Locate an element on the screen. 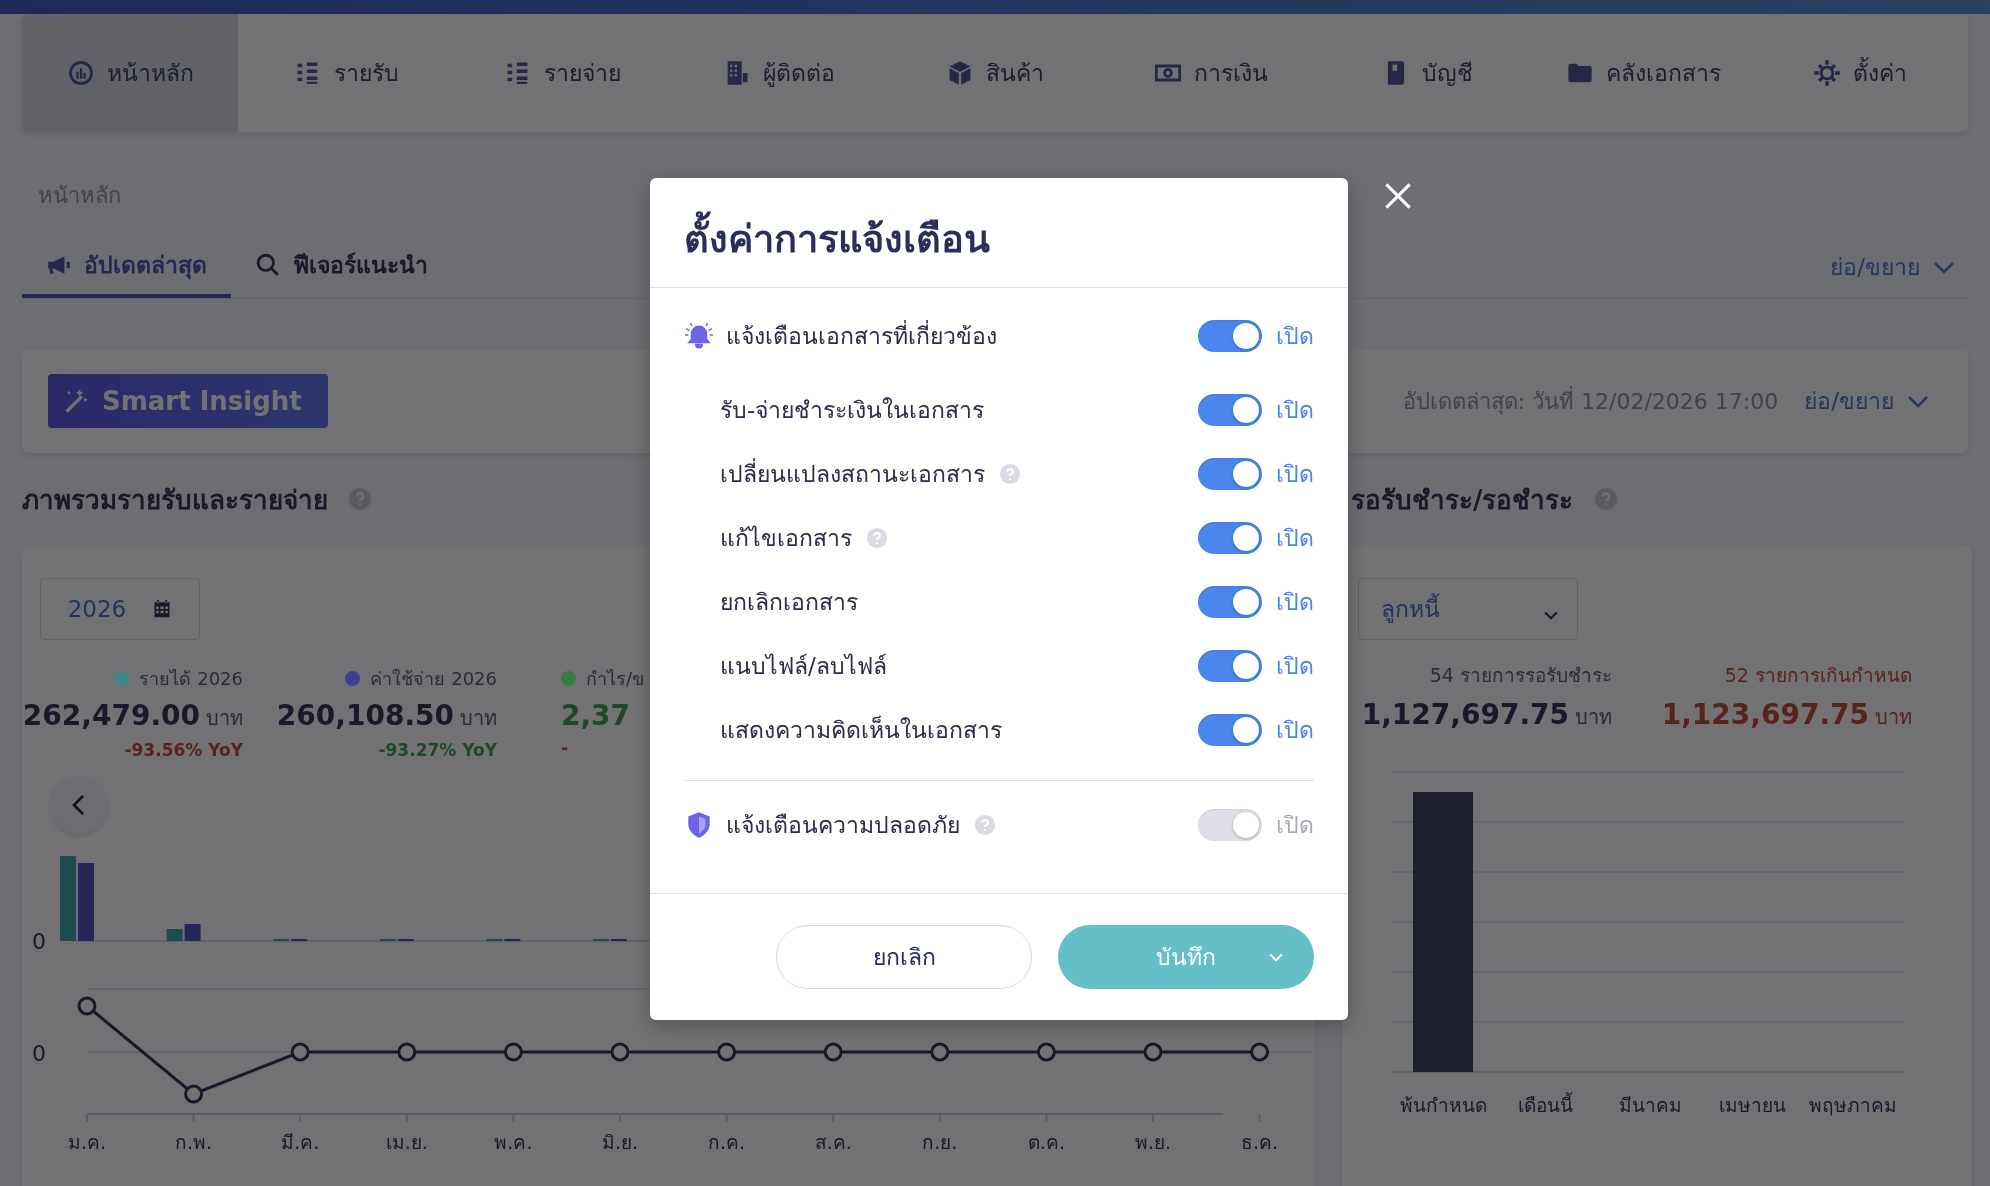 Image resolution: width=1990 pixels, height=1186 pixels. setting-label: ยกเลิกเอกสาร is located at coordinates (789, 602).